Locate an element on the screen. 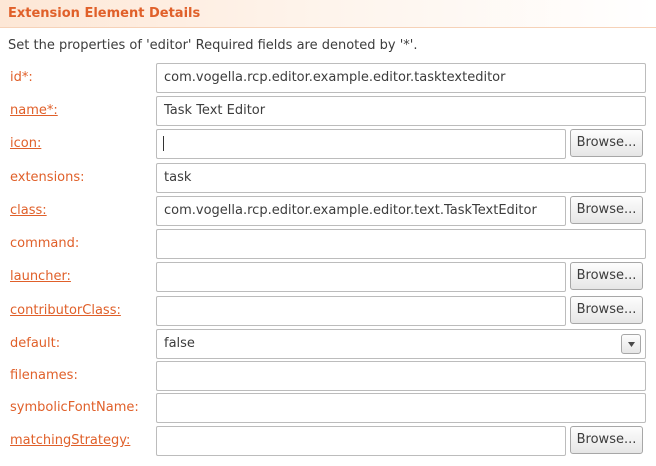 Image resolution: width=656 pixels, height=466 pixels. extensions-label: extensions: is located at coordinates (47, 177).